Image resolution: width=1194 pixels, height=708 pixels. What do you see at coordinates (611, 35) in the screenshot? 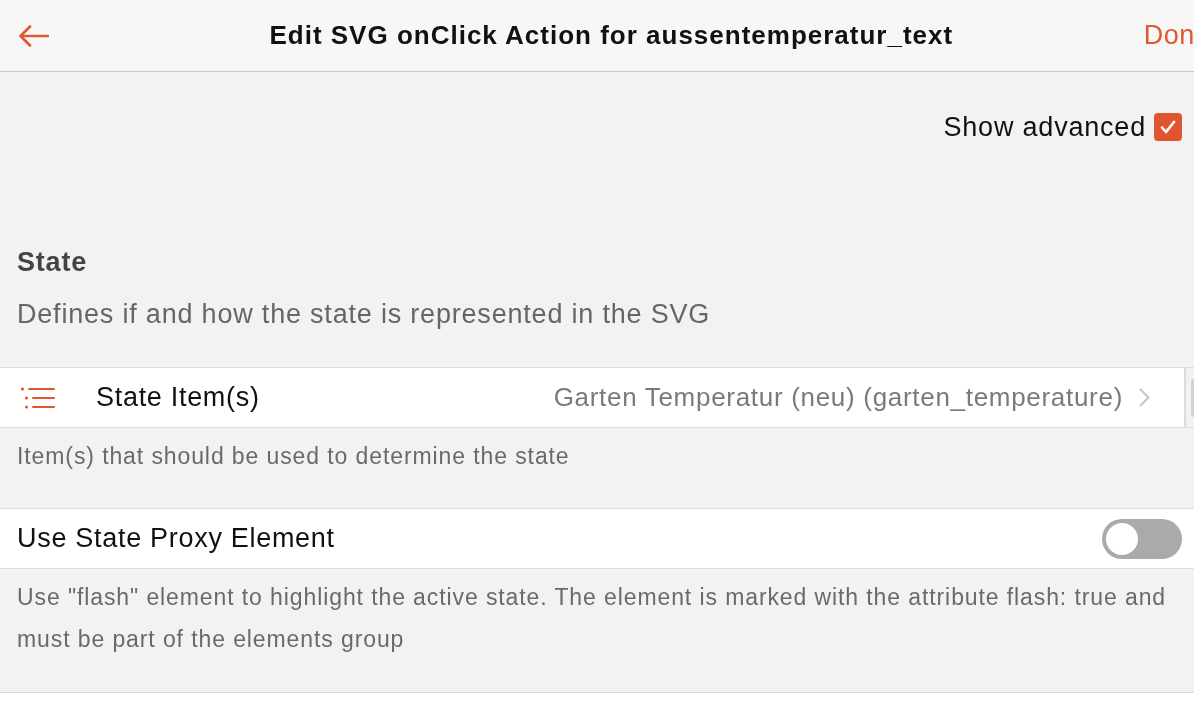
I see `page-title: Edit SVG onClick Action for aussentemperatur_text` at bounding box center [611, 35].